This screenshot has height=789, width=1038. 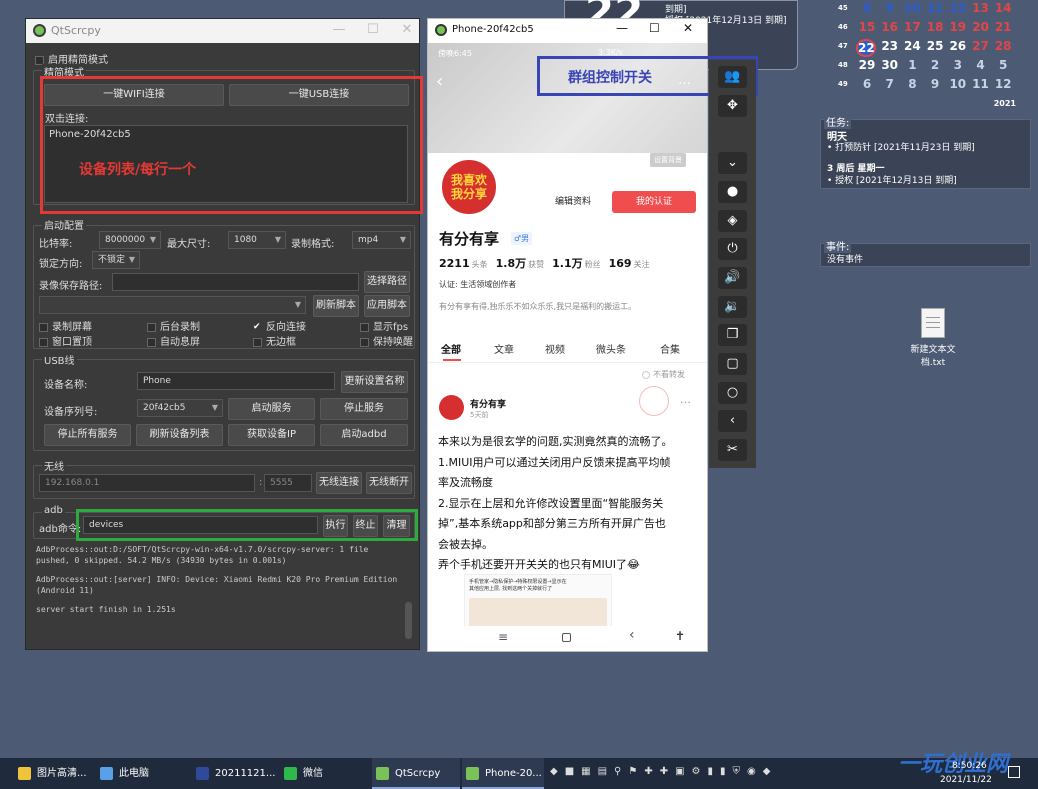 I want to click on maxsize-select: 1080 ▼, so click(x=257, y=240).